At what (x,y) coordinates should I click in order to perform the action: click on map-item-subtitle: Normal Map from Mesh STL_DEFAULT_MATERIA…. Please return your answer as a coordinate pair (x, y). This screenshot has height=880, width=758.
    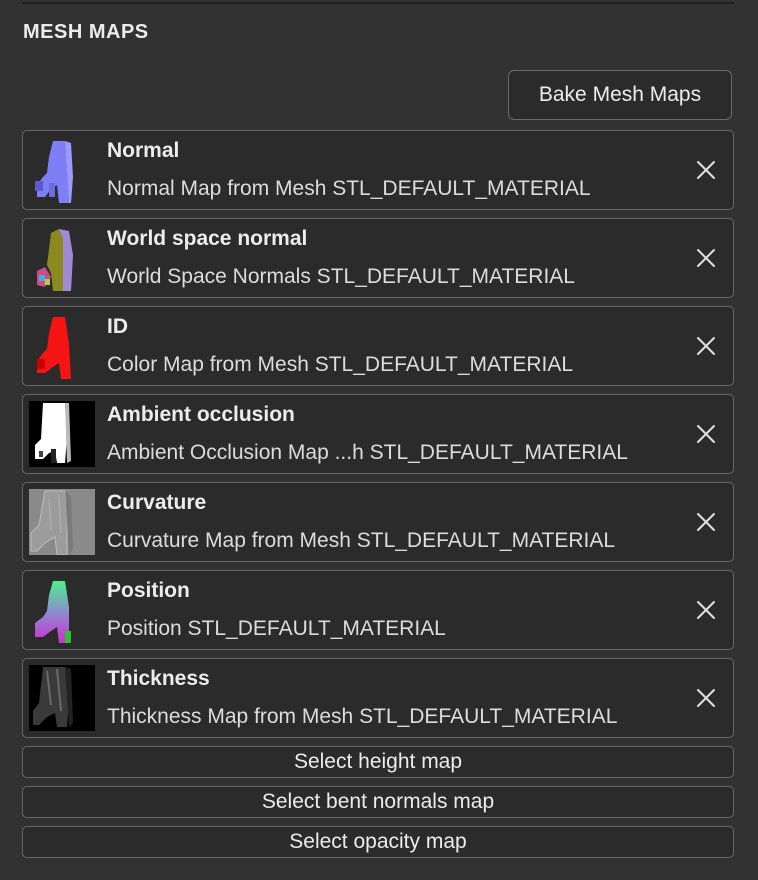
    Looking at the image, I should click on (349, 188).